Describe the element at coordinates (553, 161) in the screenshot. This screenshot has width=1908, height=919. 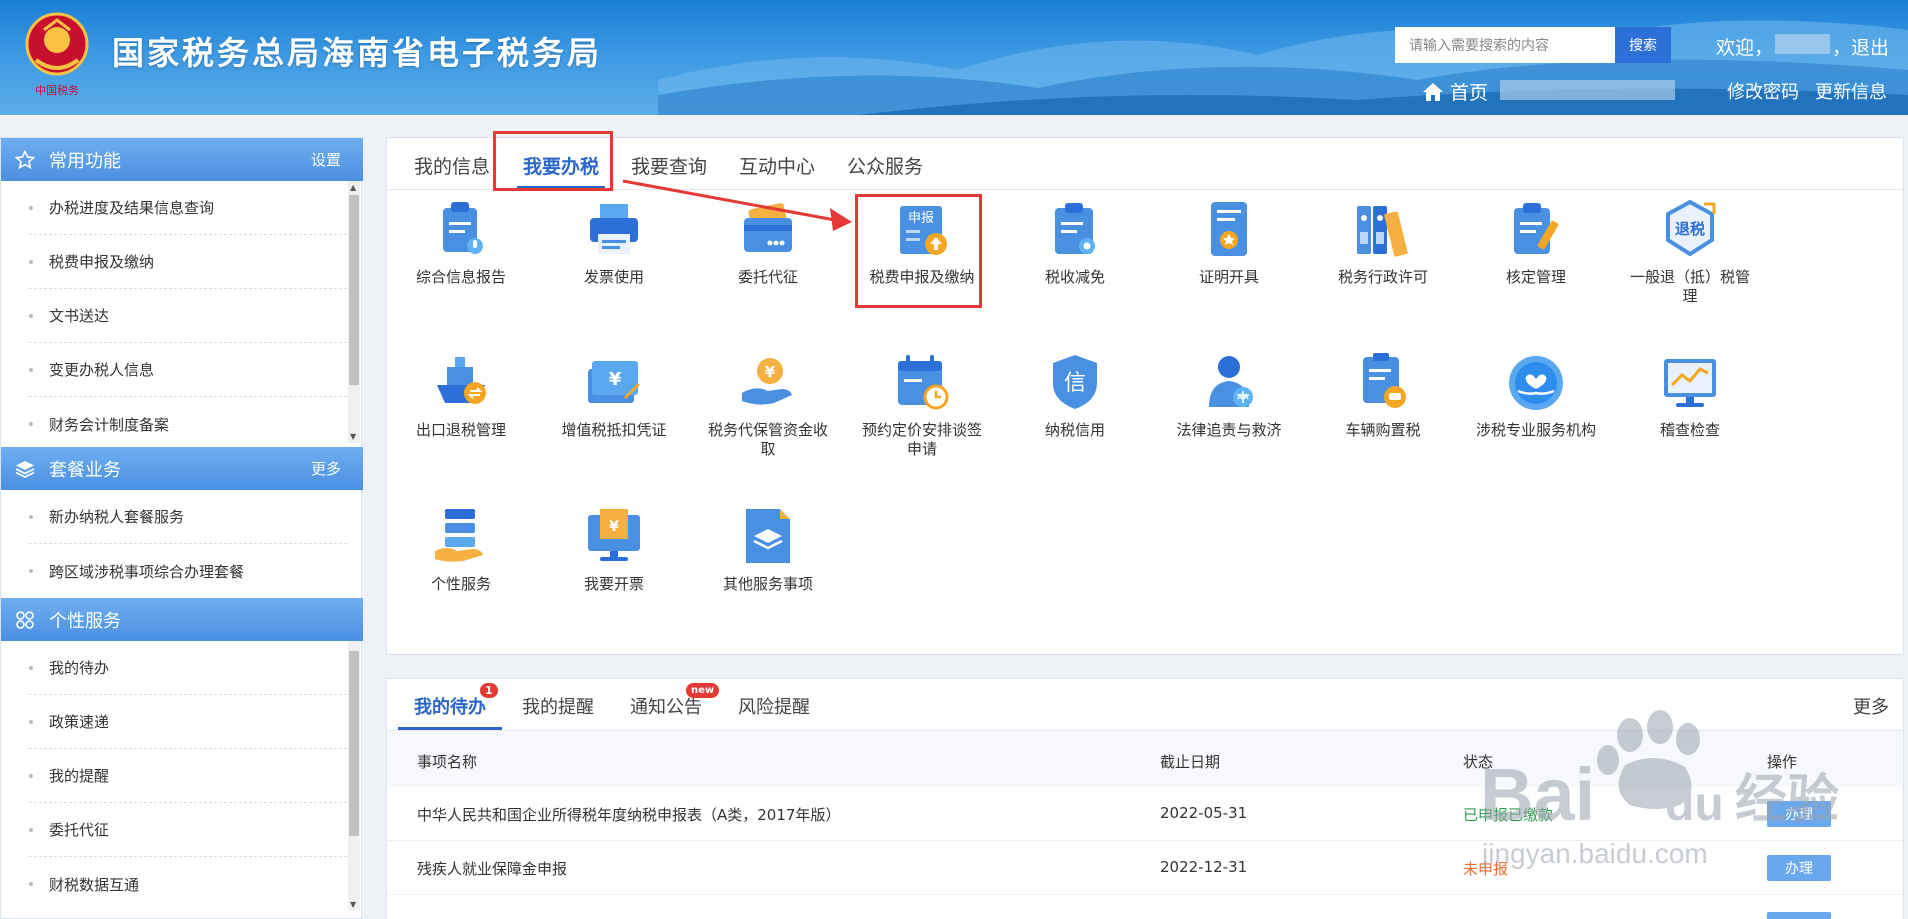
I see `highlight-box-tab` at that location.